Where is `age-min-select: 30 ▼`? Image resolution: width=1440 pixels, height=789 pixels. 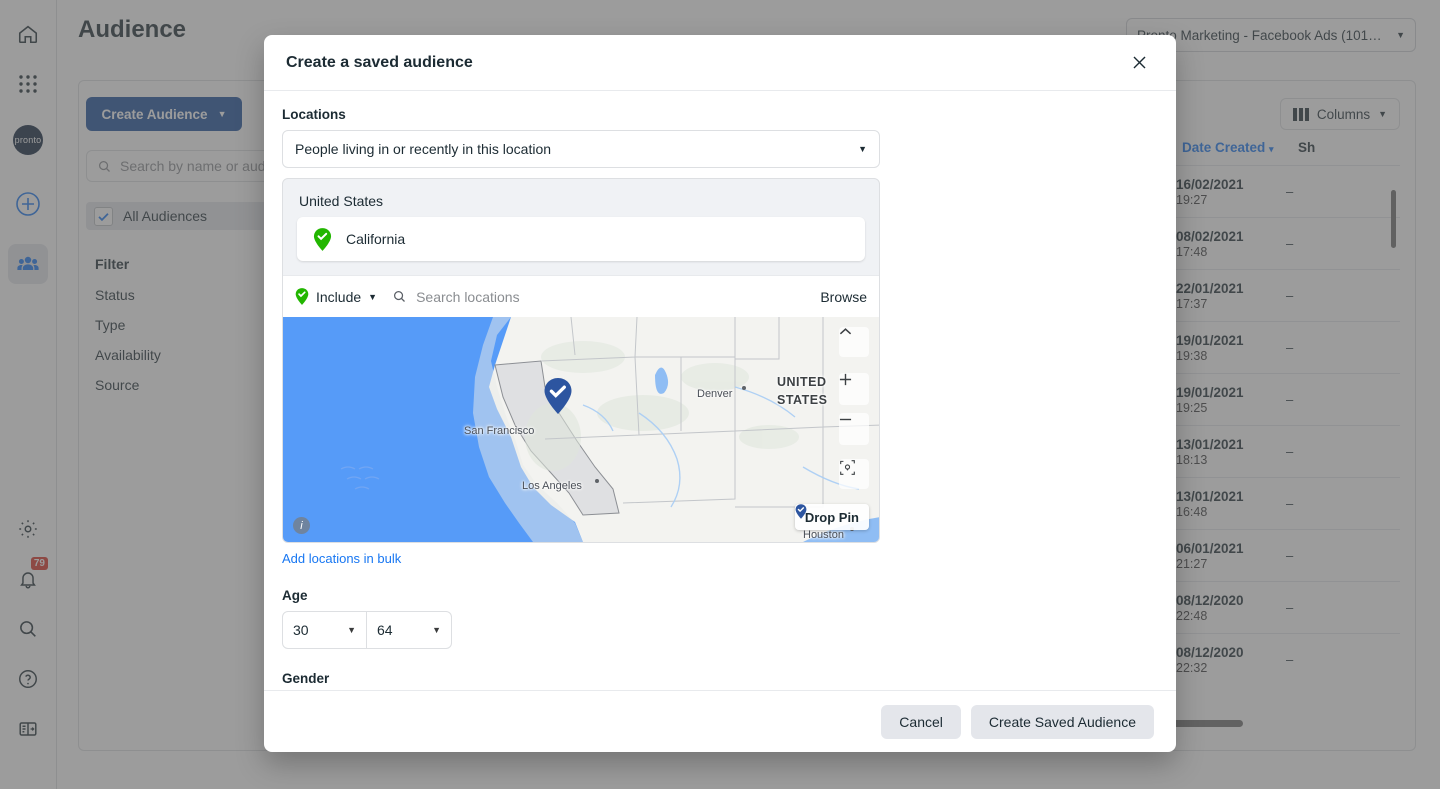 age-min-select: 30 ▼ is located at coordinates (324, 630).